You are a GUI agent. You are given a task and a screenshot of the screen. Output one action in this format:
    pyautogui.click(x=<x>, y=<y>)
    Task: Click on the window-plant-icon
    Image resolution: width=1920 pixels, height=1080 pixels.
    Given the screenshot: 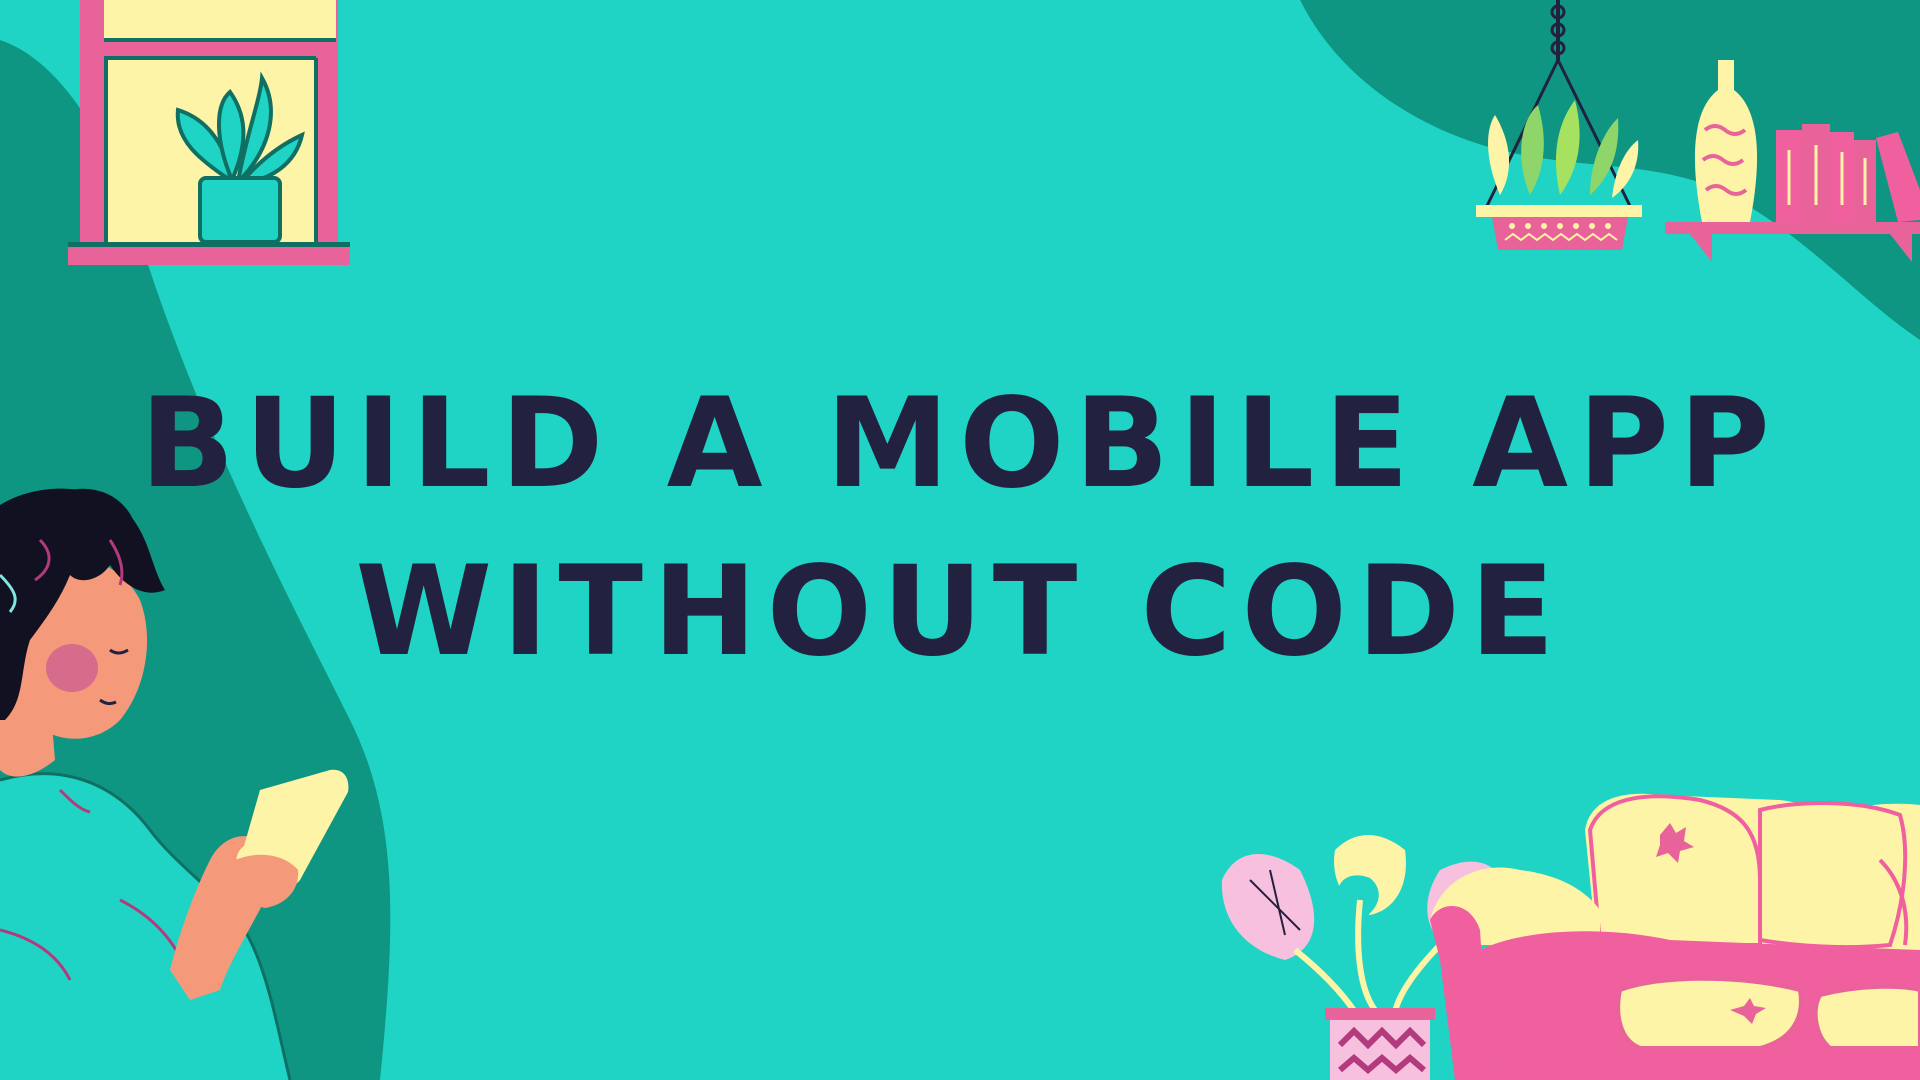 What is the action you would take?
    pyautogui.click(x=209, y=132)
    